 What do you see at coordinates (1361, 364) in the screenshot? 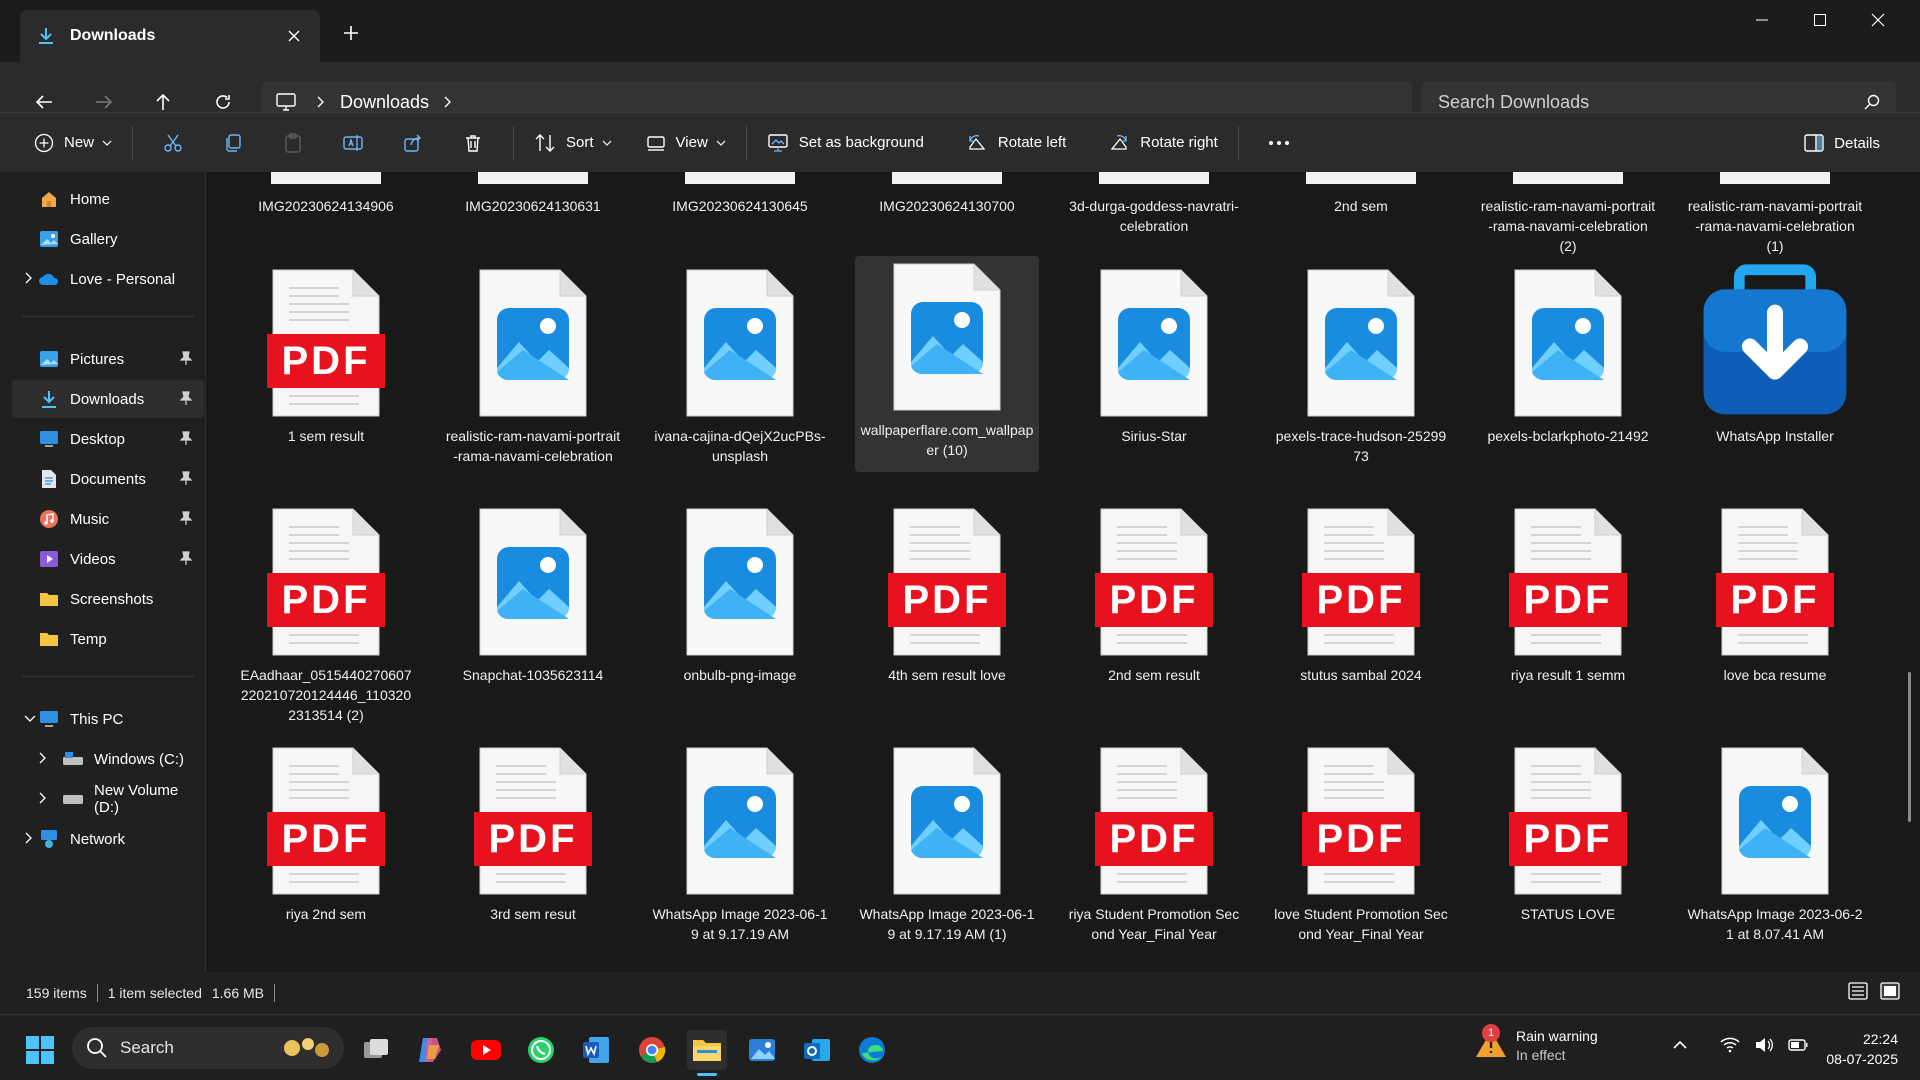
I see `file-item: pexels-trace-hudson-2529973` at bounding box center [1361, 364].